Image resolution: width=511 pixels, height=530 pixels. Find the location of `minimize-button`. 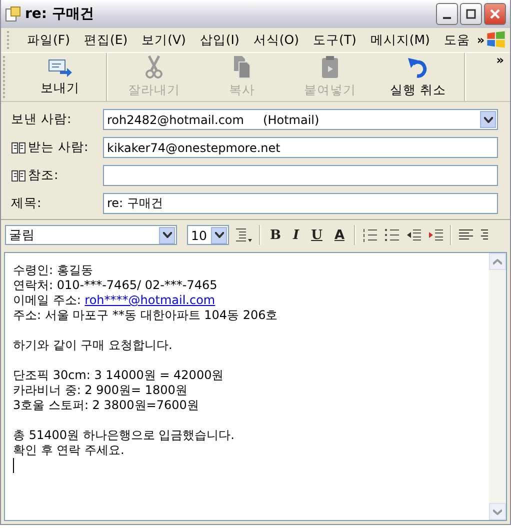

minimize-button is located at coordinates (447, 14).